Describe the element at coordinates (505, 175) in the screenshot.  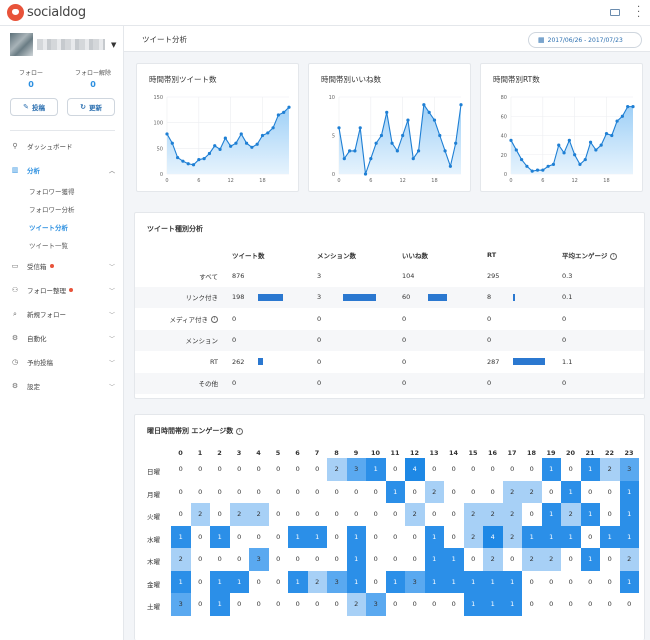
I see `y-tick-label: 0` at that location.